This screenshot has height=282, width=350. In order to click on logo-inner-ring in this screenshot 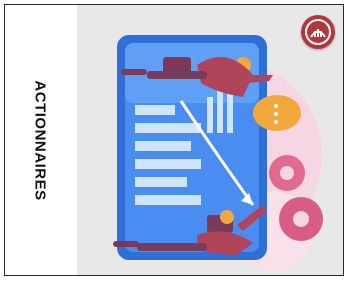, I will do `click(318, 32)`.